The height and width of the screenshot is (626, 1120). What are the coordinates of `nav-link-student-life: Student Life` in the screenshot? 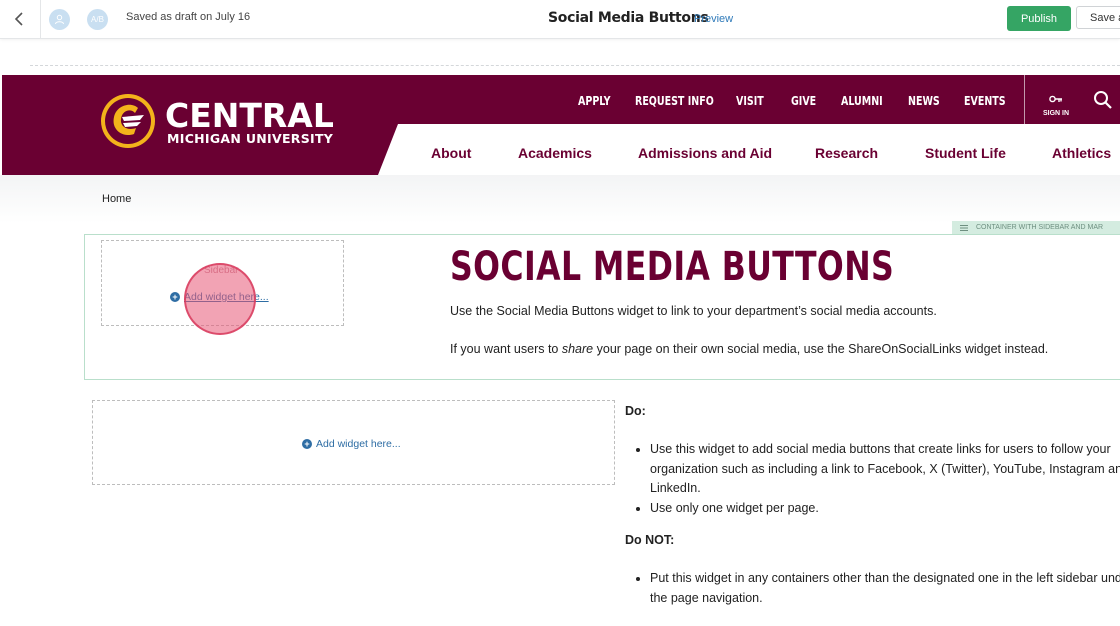 It's located at (965, 153).